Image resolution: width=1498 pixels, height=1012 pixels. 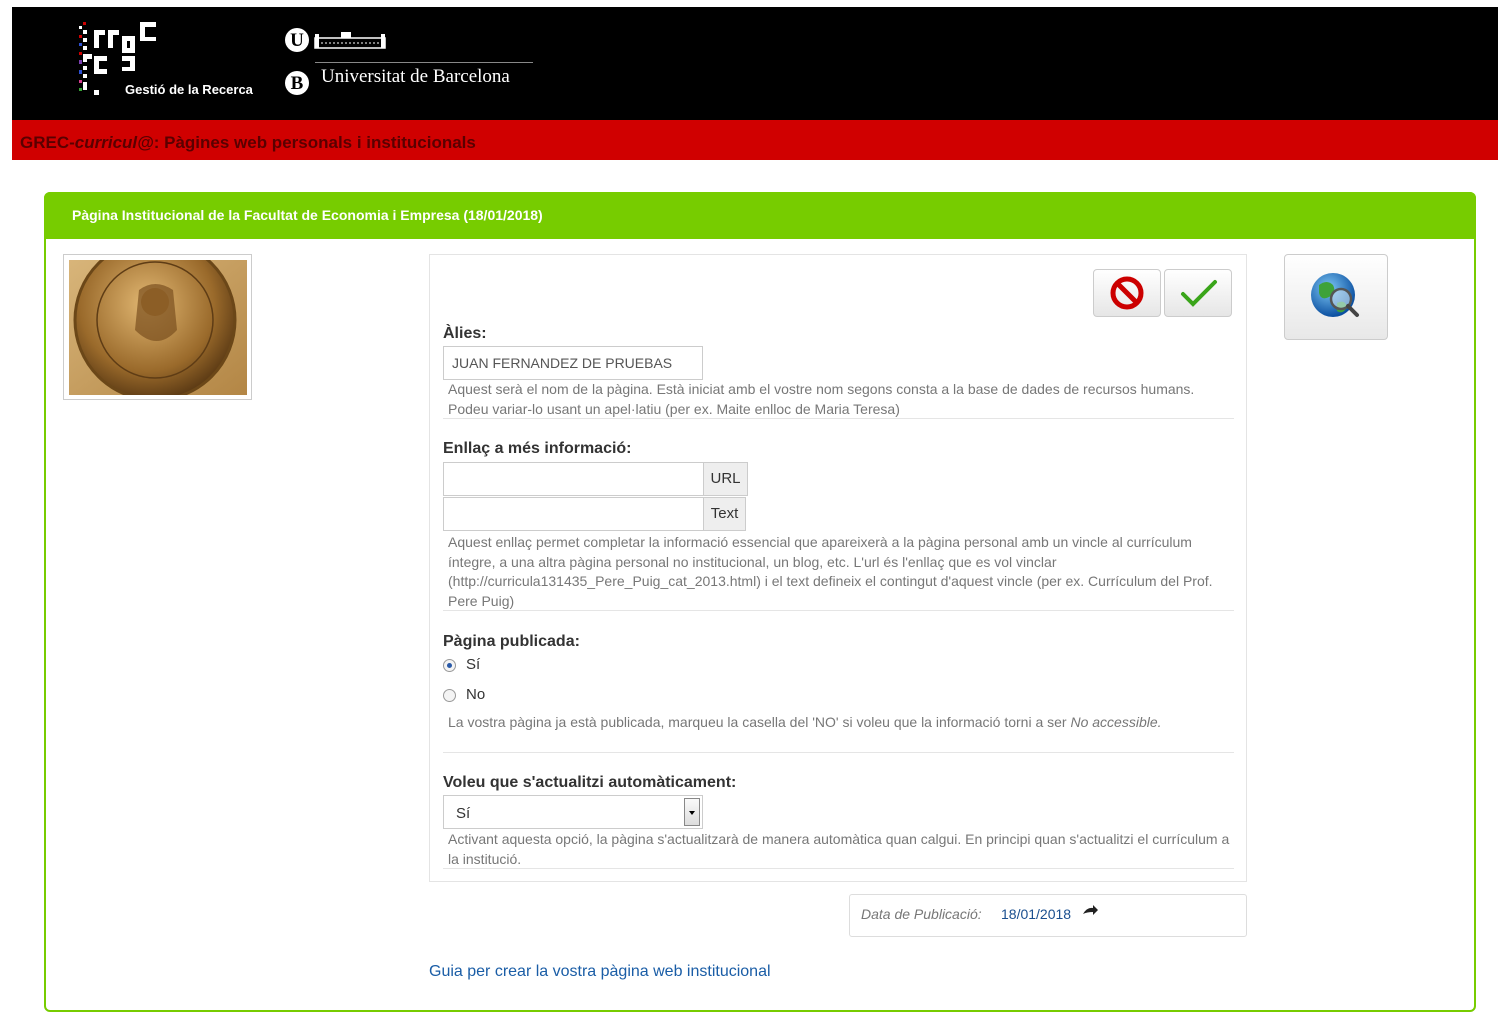 What do you see at coordinates (465, 333) in the screenshot?
I see `alias-label: Àlies:` at bounding box center [465, 333].